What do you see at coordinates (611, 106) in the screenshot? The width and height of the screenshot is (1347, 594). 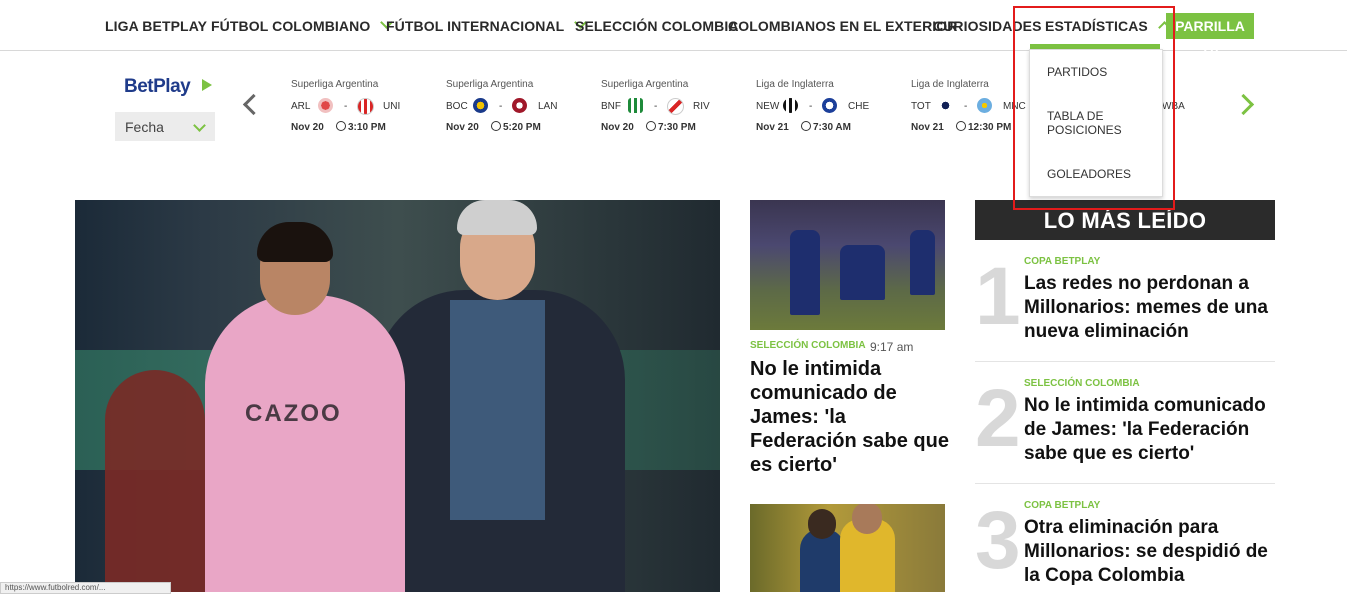 I see `match-home-team: BNF` at bounding box center [611, 106].